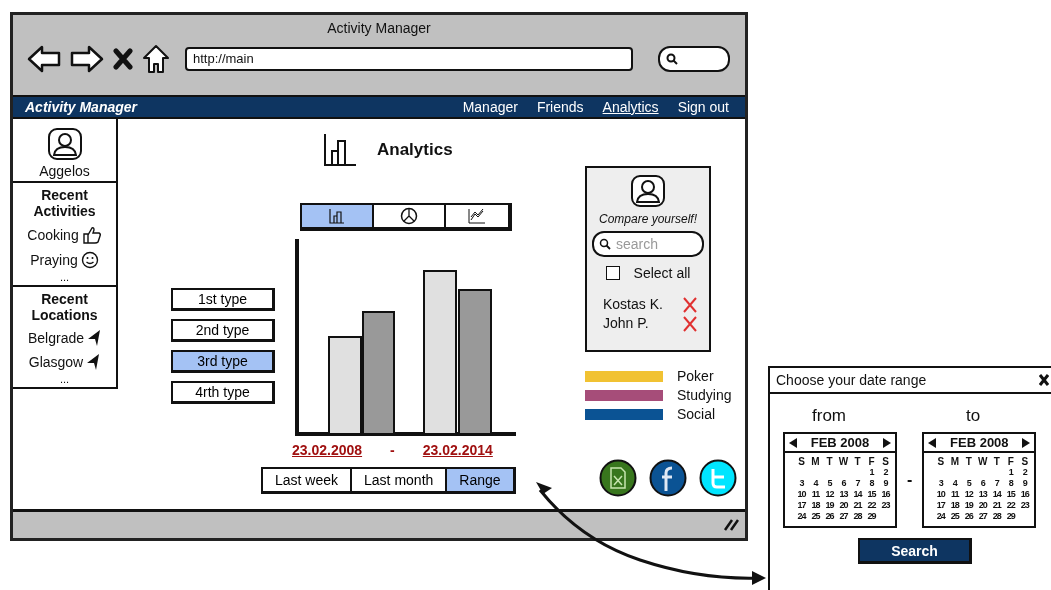 The width and height of the screenshot is (1051, 590). I want to click on search-field: search, so click(648, 244).